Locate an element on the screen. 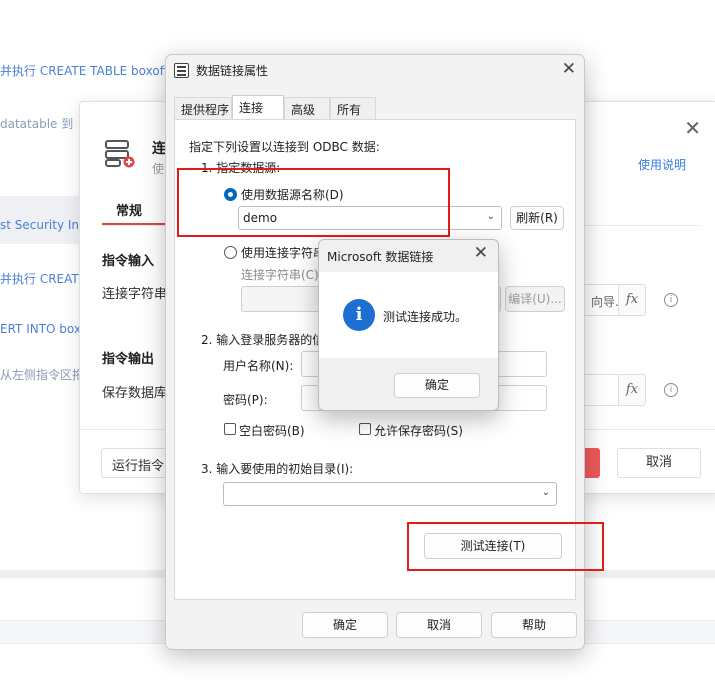 This screenshot has height=686, width=715. config-dialog-title: 连 is located at coordinates (159, 149).